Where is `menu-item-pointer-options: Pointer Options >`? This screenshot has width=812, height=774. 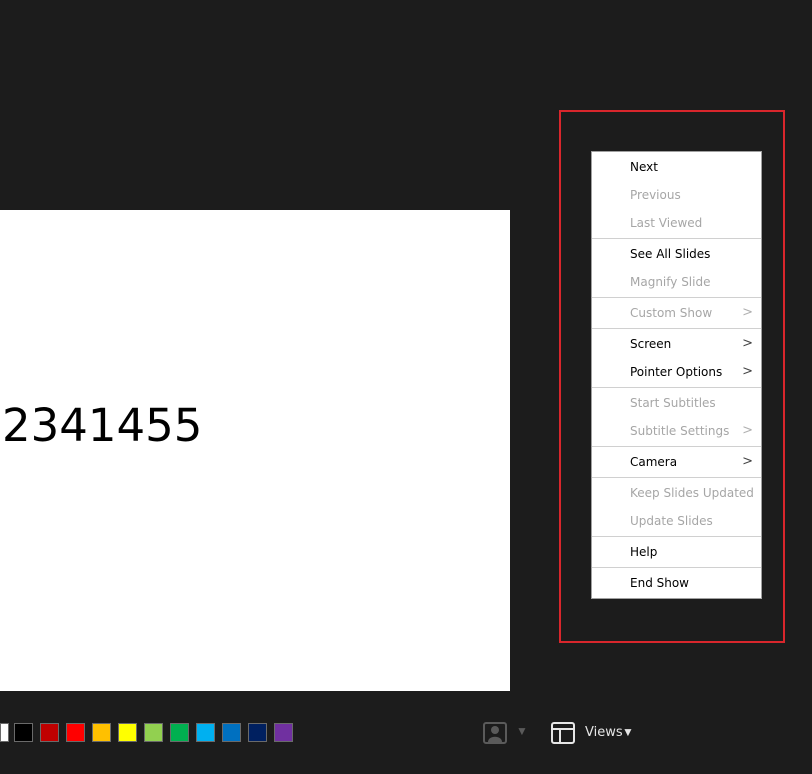 menu-item-pointer-options: Pointer Options > is located at coordinates (676, 372).